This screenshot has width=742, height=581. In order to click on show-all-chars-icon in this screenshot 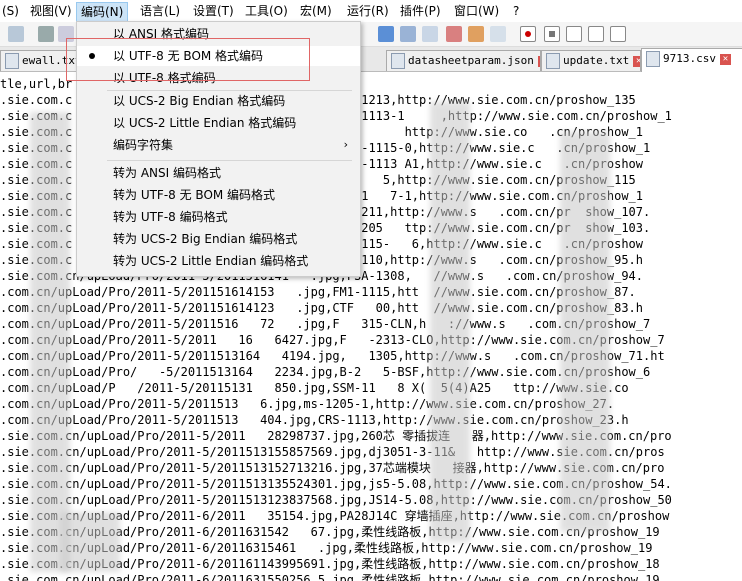, I will do `click(408, 34)`.